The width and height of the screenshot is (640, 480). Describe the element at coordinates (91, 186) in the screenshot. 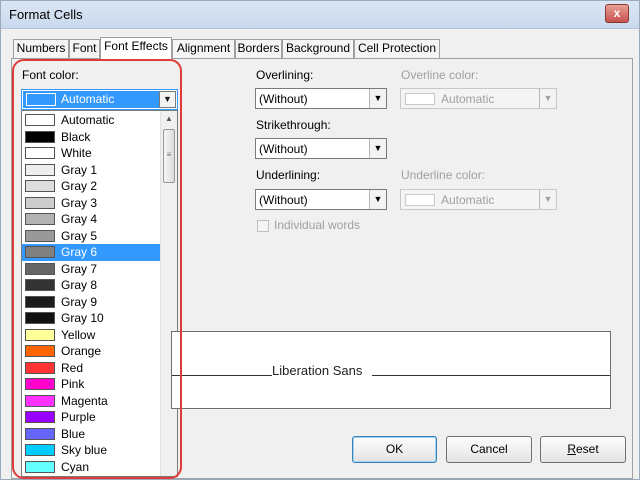

I see `list-item: Gray 2` at that location.